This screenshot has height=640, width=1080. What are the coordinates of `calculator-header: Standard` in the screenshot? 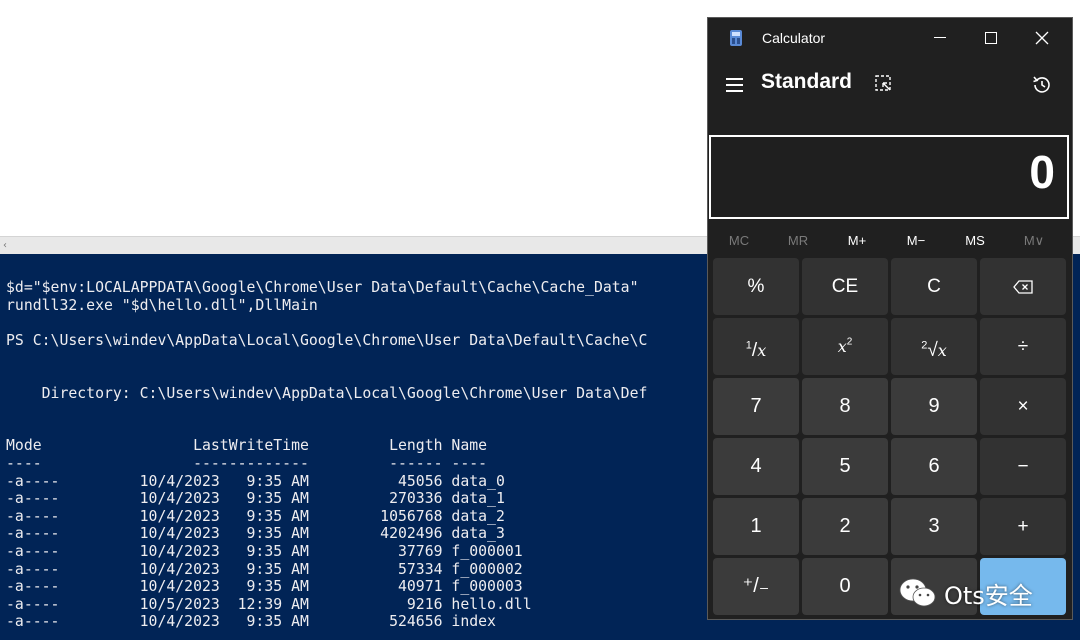 It's located at (890, 84).